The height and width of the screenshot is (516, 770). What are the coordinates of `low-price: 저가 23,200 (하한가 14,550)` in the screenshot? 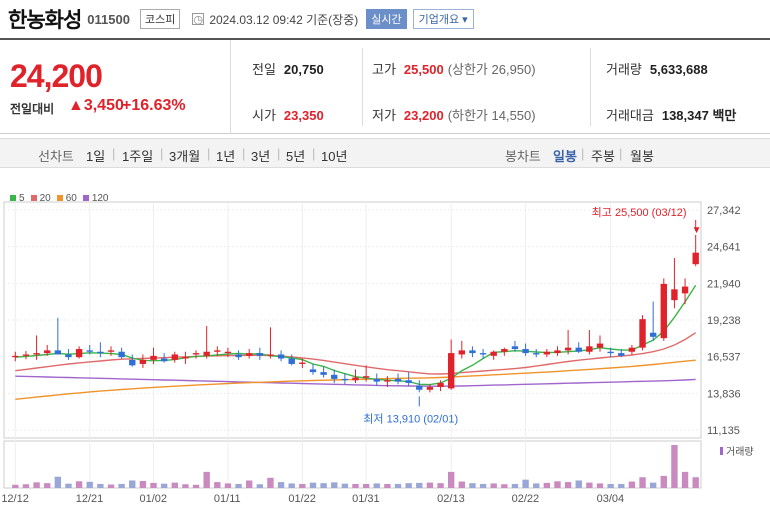 It's located at (454, 114).